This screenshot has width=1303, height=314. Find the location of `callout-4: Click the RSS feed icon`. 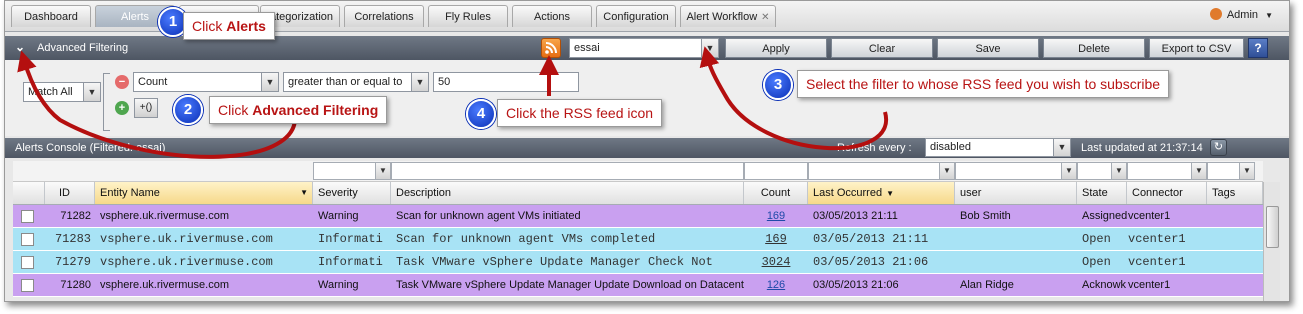

callout-4: Click the RSS feed icon is located at coordinates (580, 113).